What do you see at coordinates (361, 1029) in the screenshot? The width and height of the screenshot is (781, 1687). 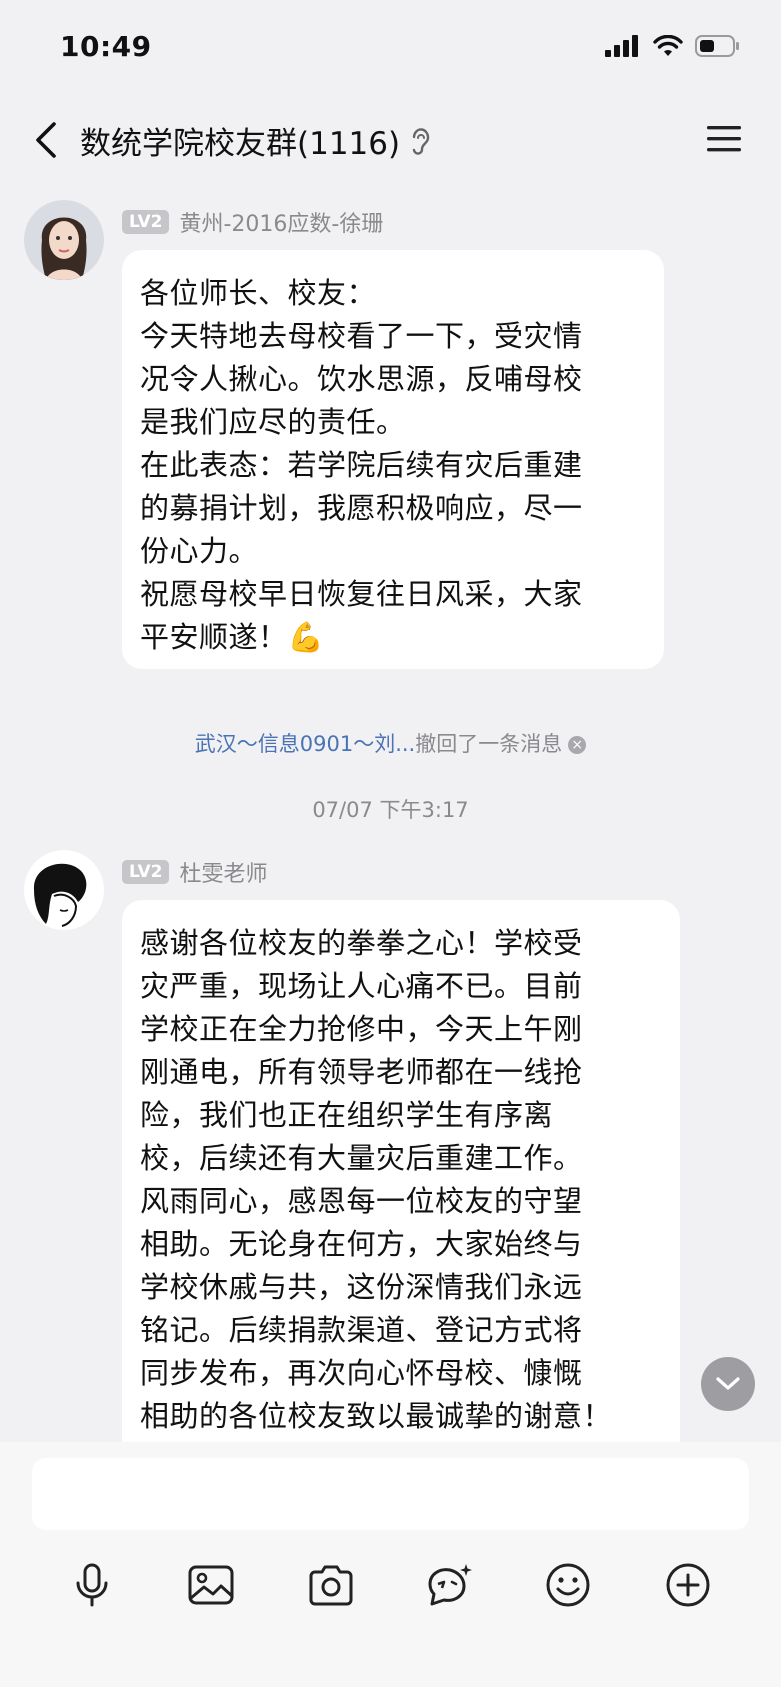 I see `message-line: 学校正在全力抢修中，今天上午刚` at bounding box center [361, 1029].